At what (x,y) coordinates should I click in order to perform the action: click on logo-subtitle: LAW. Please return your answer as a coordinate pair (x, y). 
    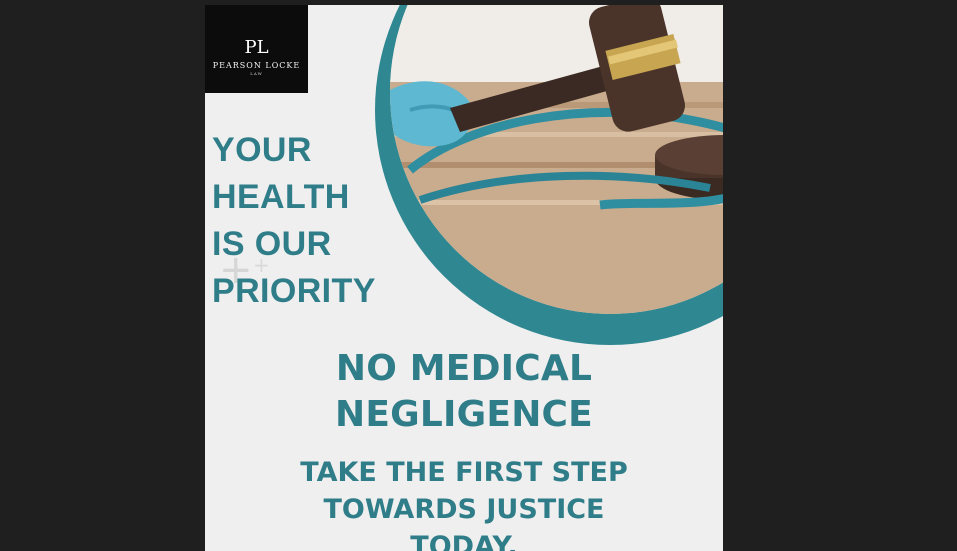
    Looking at the image, I should click on (256, 73).